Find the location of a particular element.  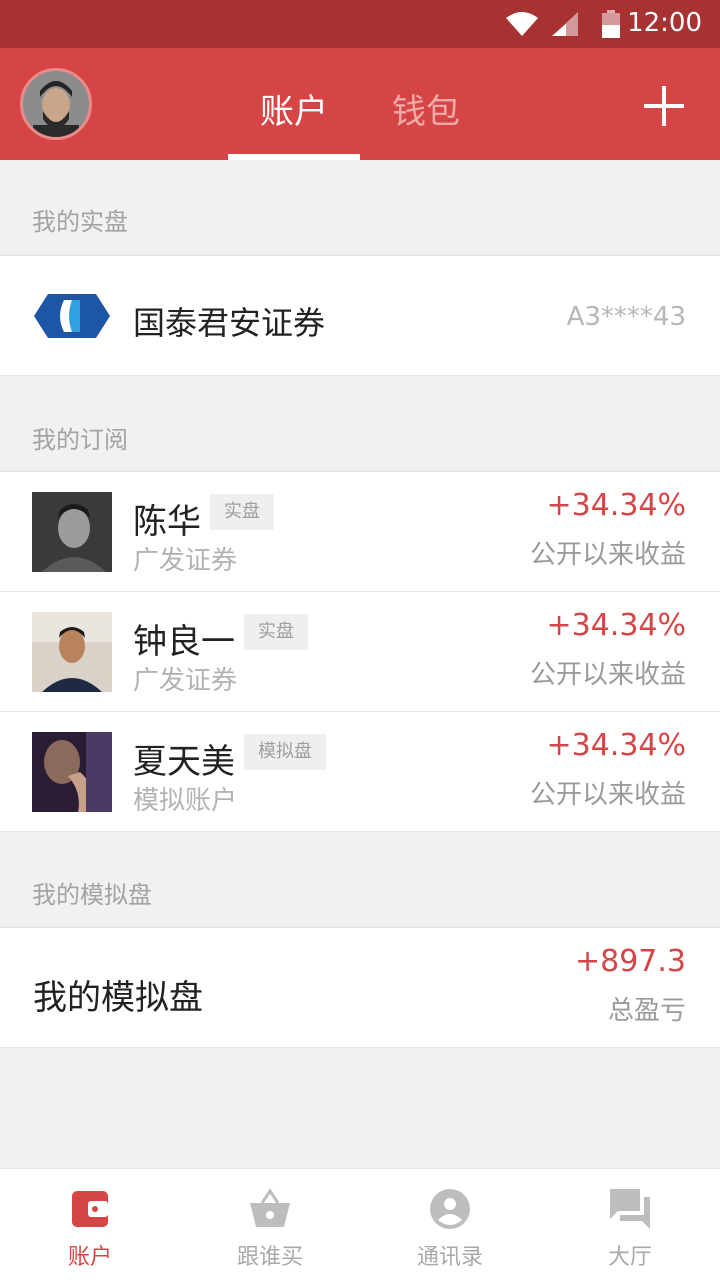

subscription-row: 钟良一 实盘 广发证券 +34.34% 公开以来收益 is located at coordinates (360, 652).